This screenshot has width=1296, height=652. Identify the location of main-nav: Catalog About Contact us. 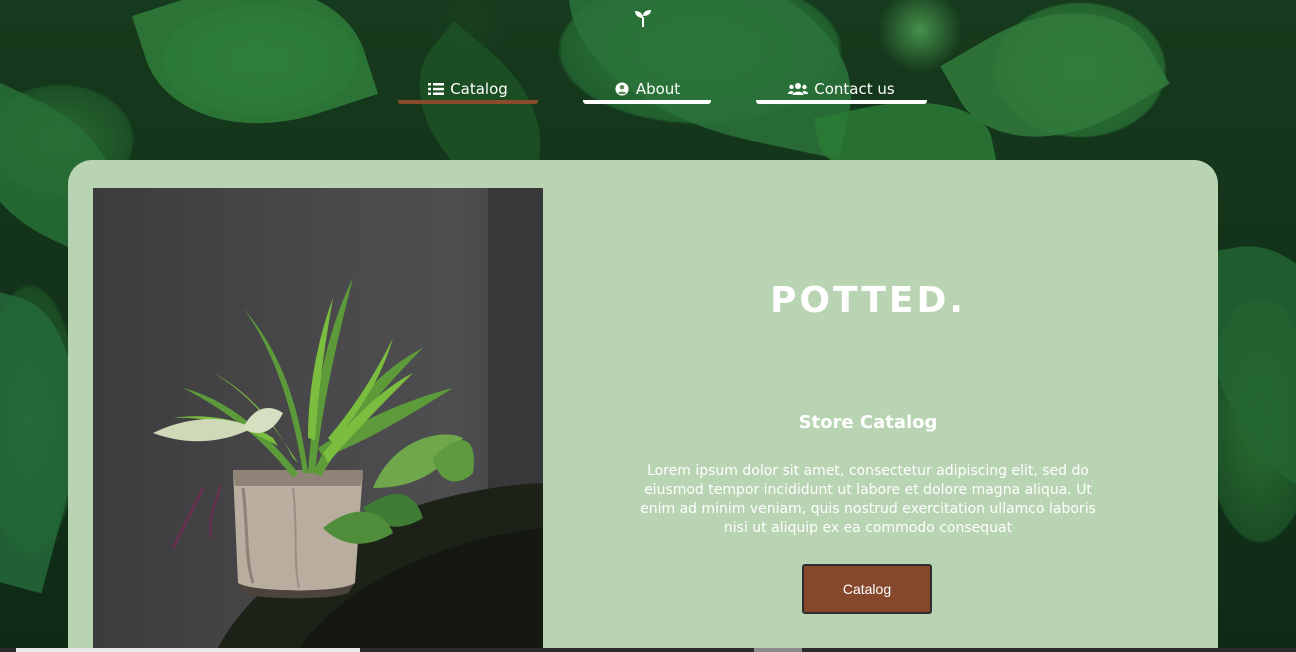
(648, 93).